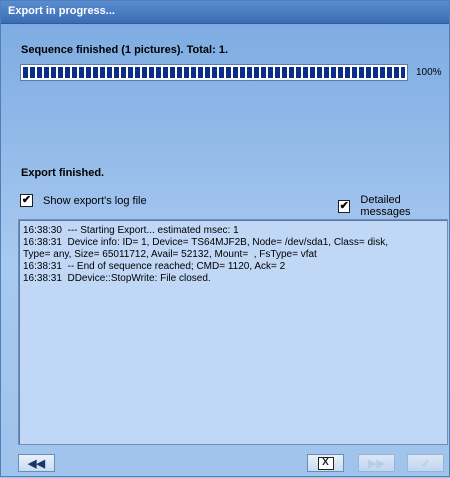 This screenshot has height=478, width=450. I want to click on double-left-arrow-icon: ◀◀, so click(36, 463).